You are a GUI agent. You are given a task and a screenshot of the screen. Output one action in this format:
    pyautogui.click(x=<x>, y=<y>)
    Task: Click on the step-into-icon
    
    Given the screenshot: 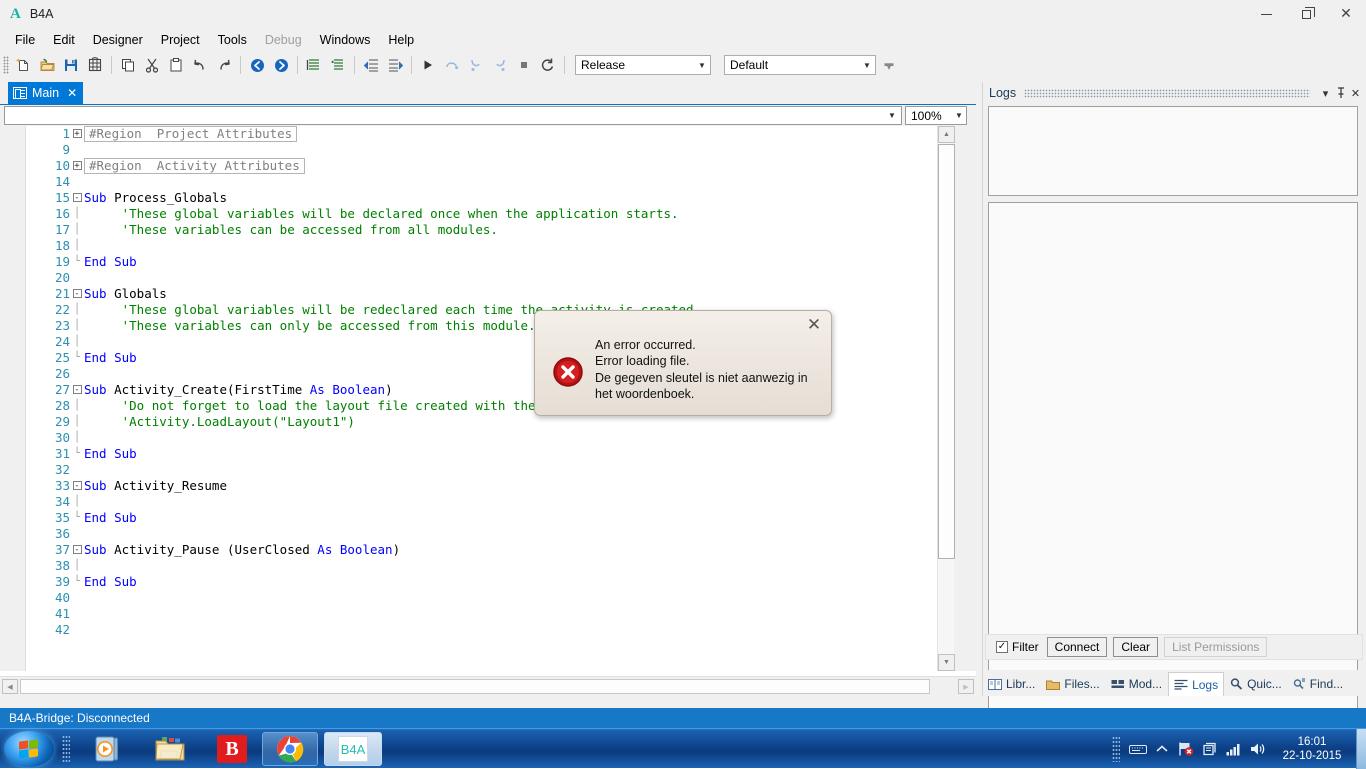 What is the action you would take?
    pyautogui.click(x=476, y=65)
    